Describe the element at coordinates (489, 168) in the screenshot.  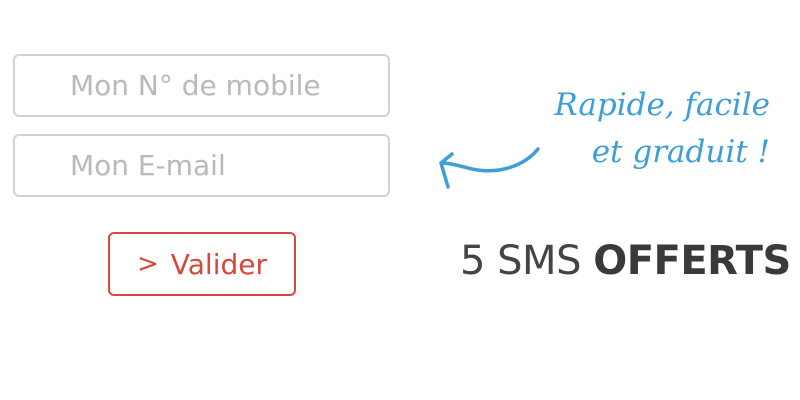
I see `curved-arrow-left-icon` at that location.